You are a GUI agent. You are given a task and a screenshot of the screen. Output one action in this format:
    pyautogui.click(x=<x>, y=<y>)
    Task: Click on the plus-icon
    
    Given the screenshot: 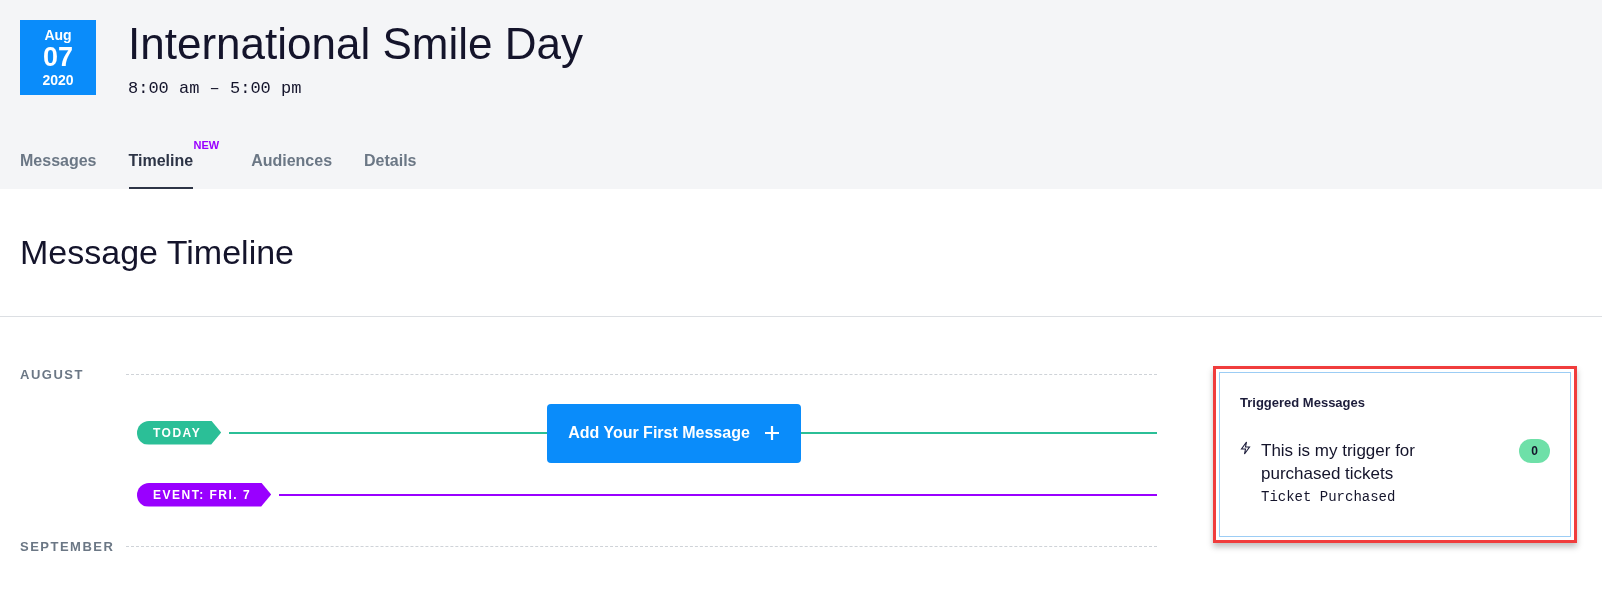 What is the action you would take?
    pyautogui.click(x=771, y=433)
    